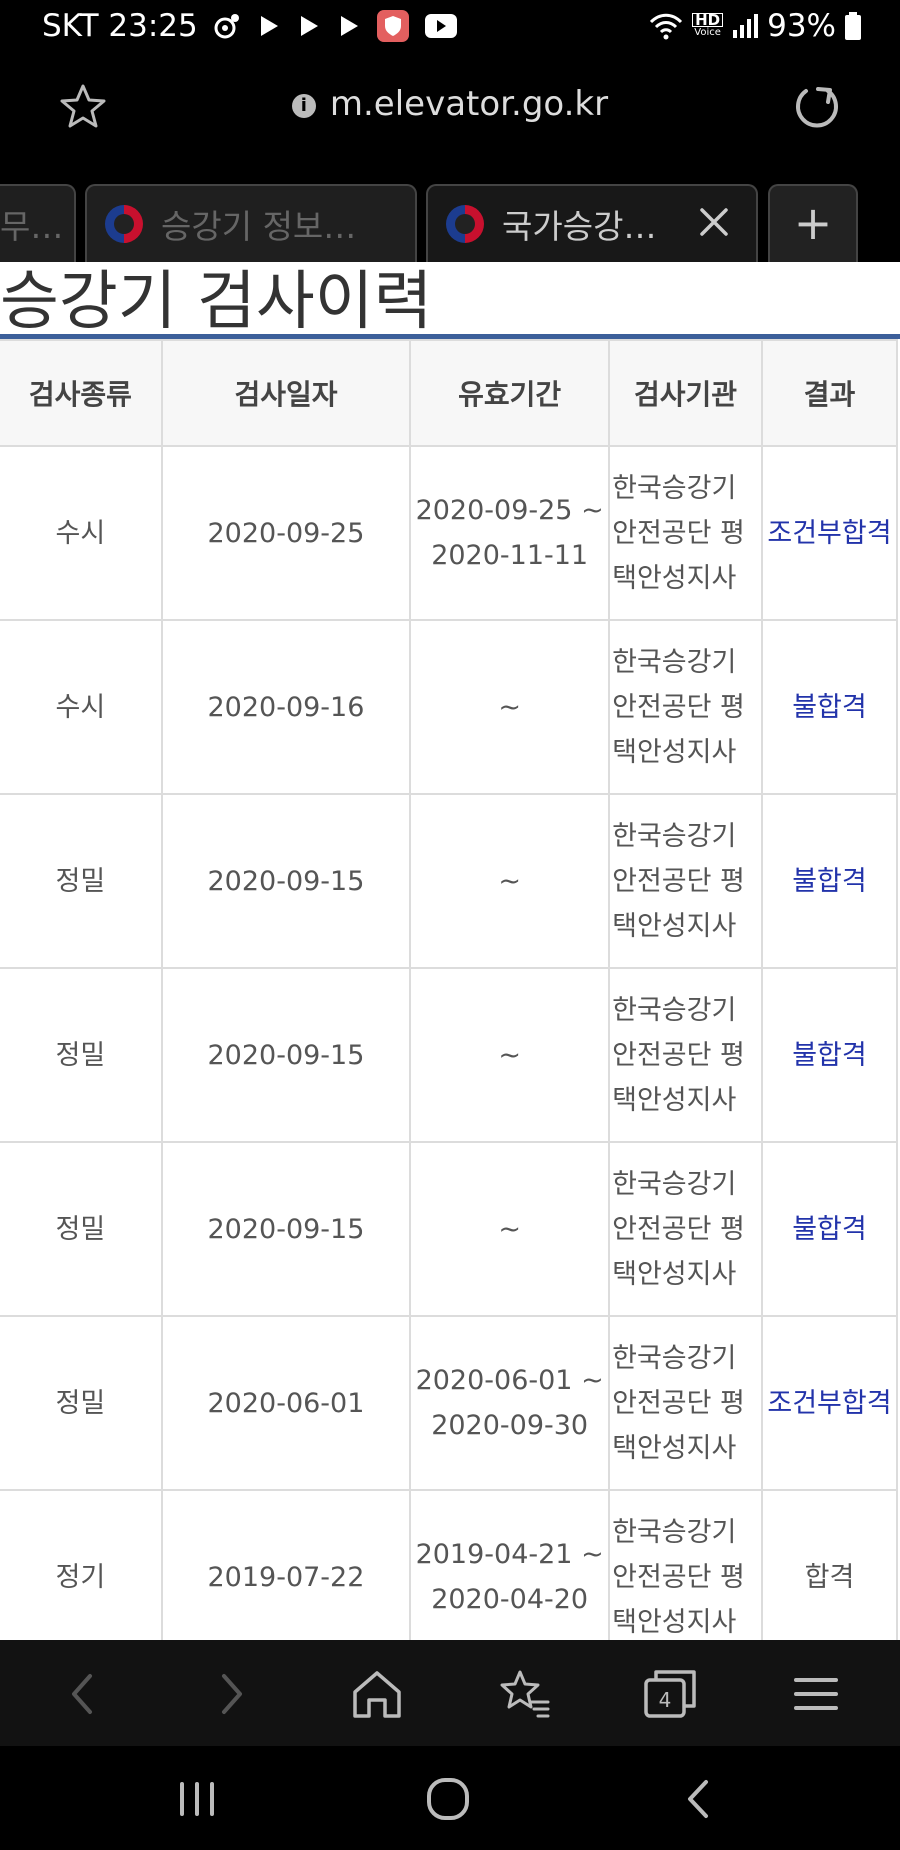  What do you see at coordinates (666, 26) in the screenshot?
I see `wifi-icon` at bounding box center [666, 26].